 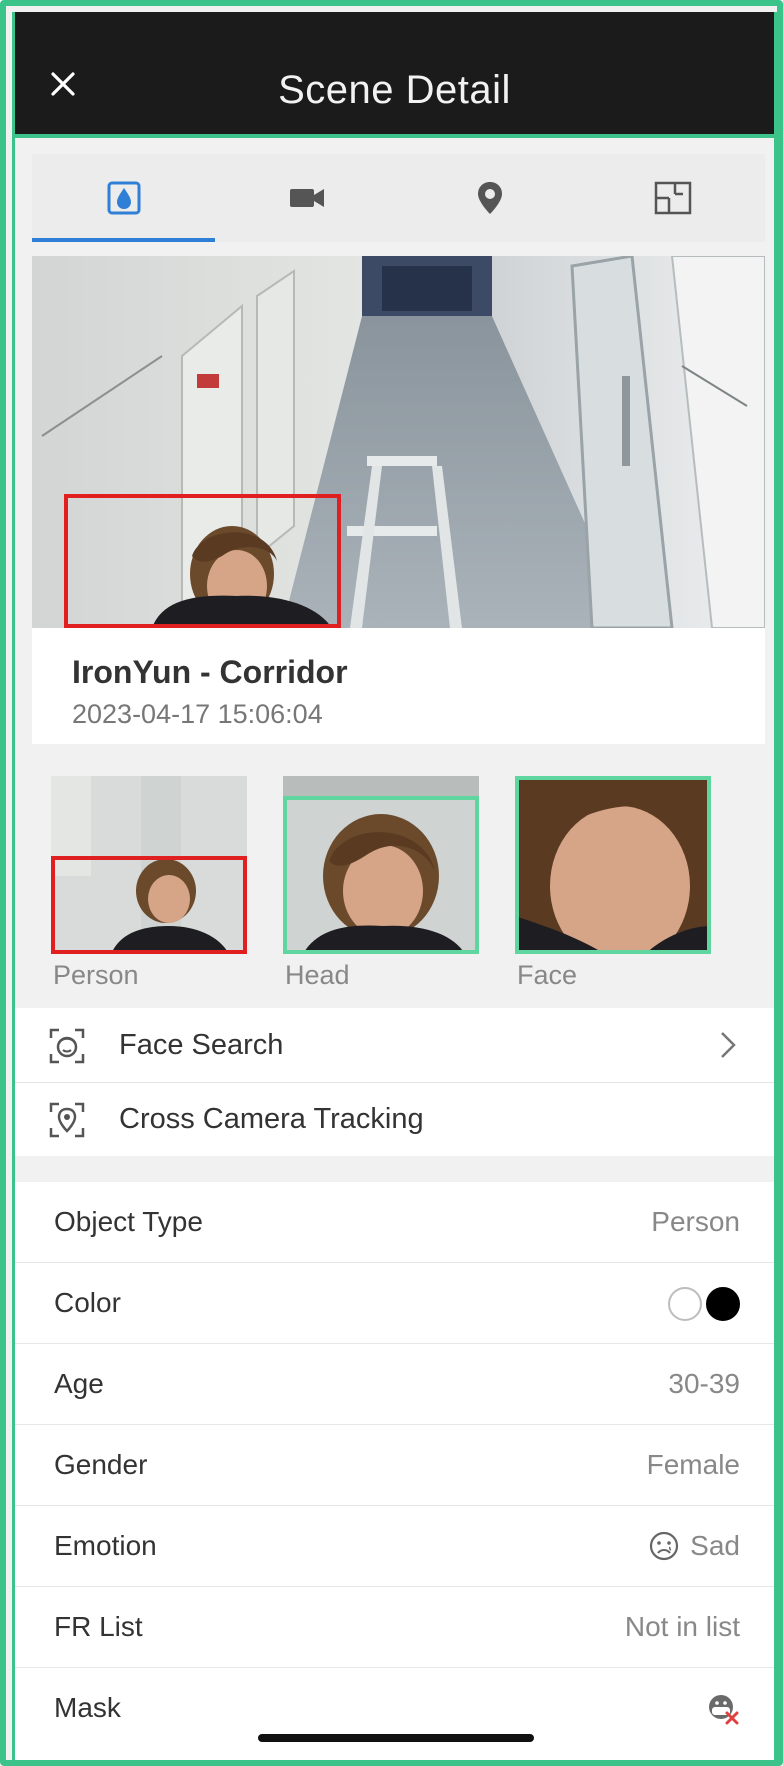 I want to click on crop-label-person: Person, so click(x=96, y=975).